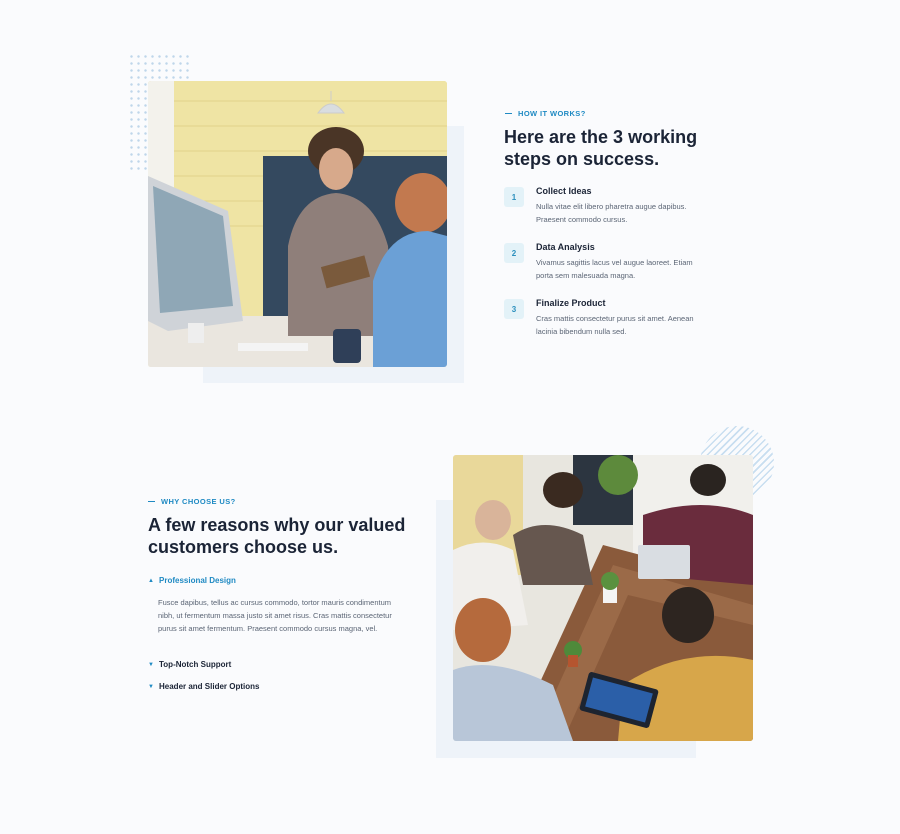 This screenshot has width=900, height=834. Describe the element at coordinates (198, 501) in the screenshot. I see `eyebrow-text: WHY CHOOSE US?` at that location.